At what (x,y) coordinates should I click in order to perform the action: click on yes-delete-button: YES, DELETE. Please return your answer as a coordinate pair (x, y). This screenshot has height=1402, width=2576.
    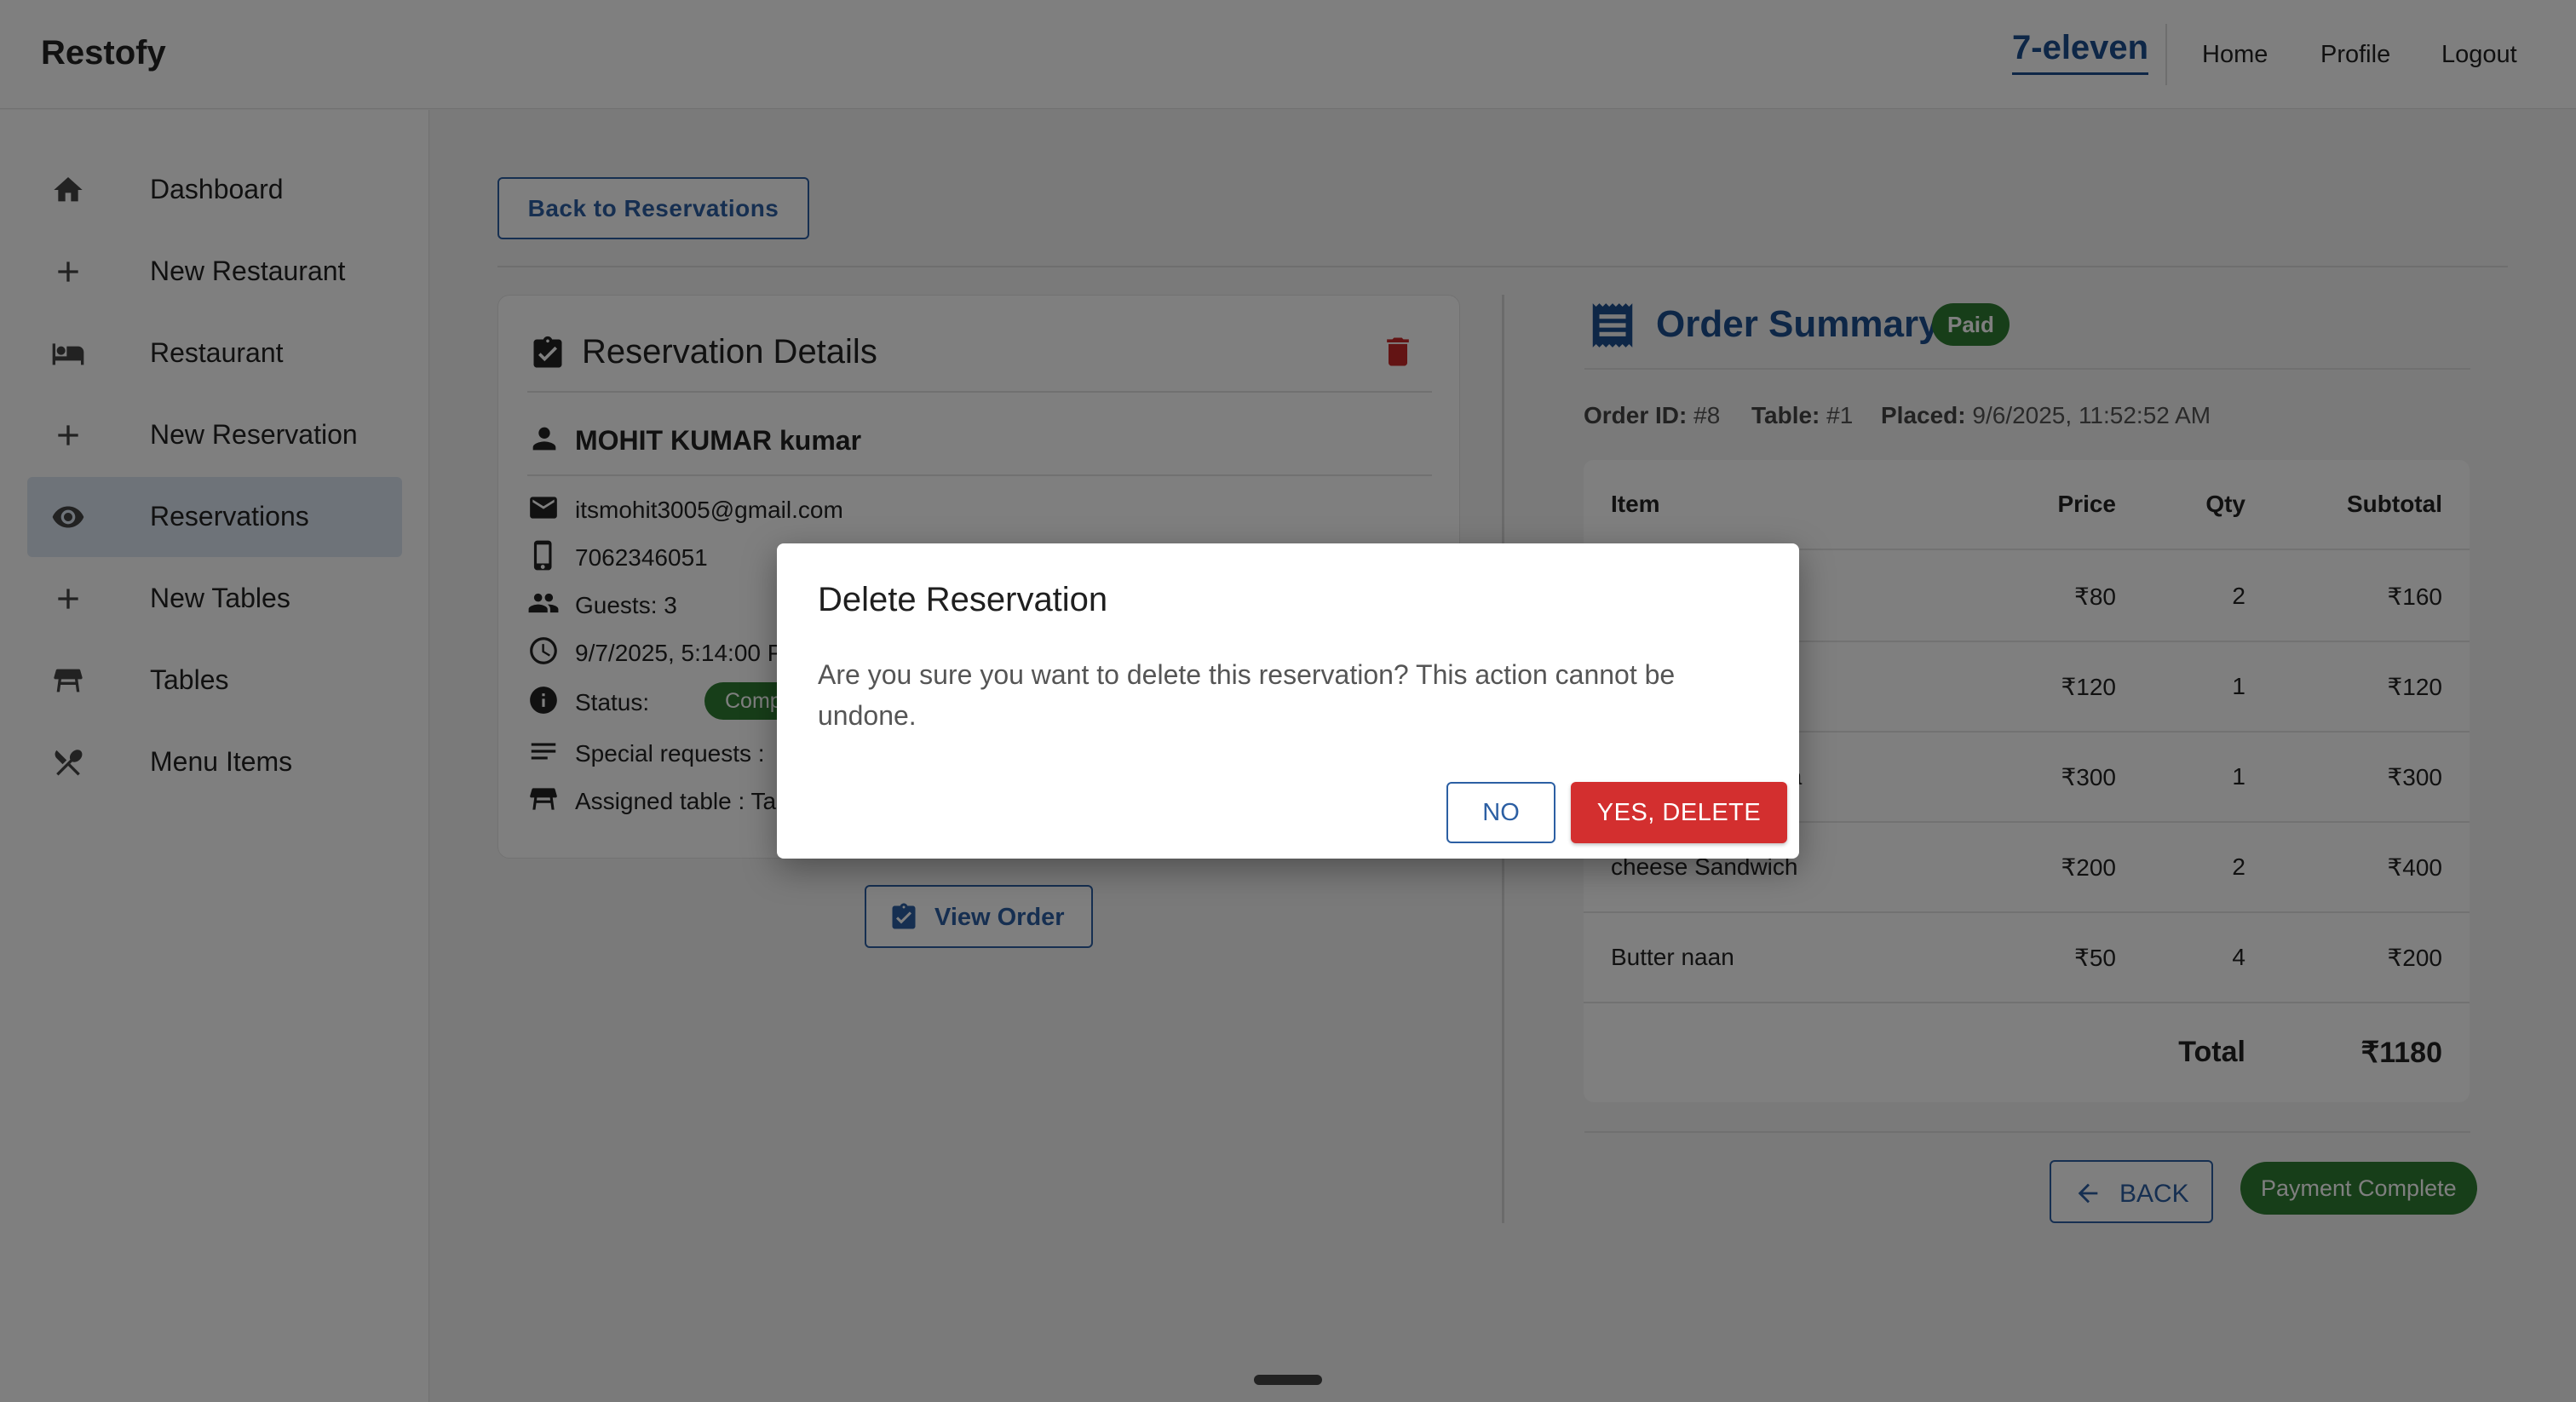
    Looking at the image, I should click on (1679, 812).